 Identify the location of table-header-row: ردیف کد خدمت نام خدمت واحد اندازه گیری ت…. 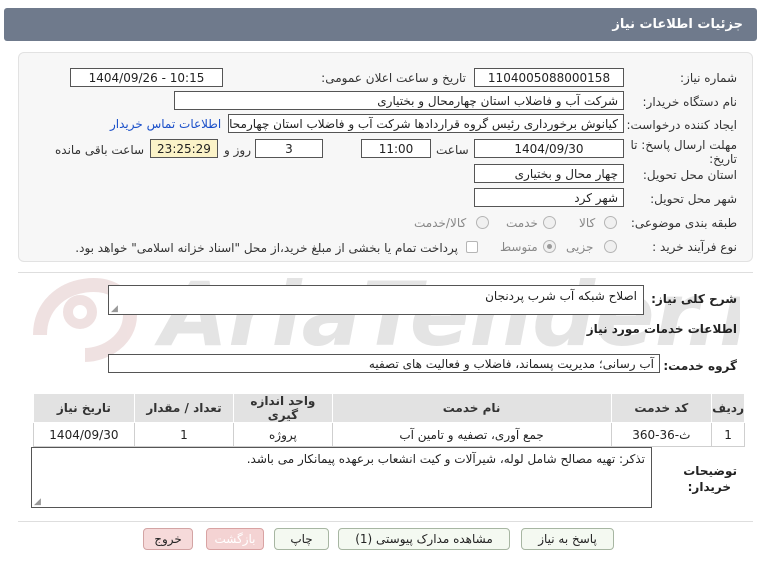
(389, 408).